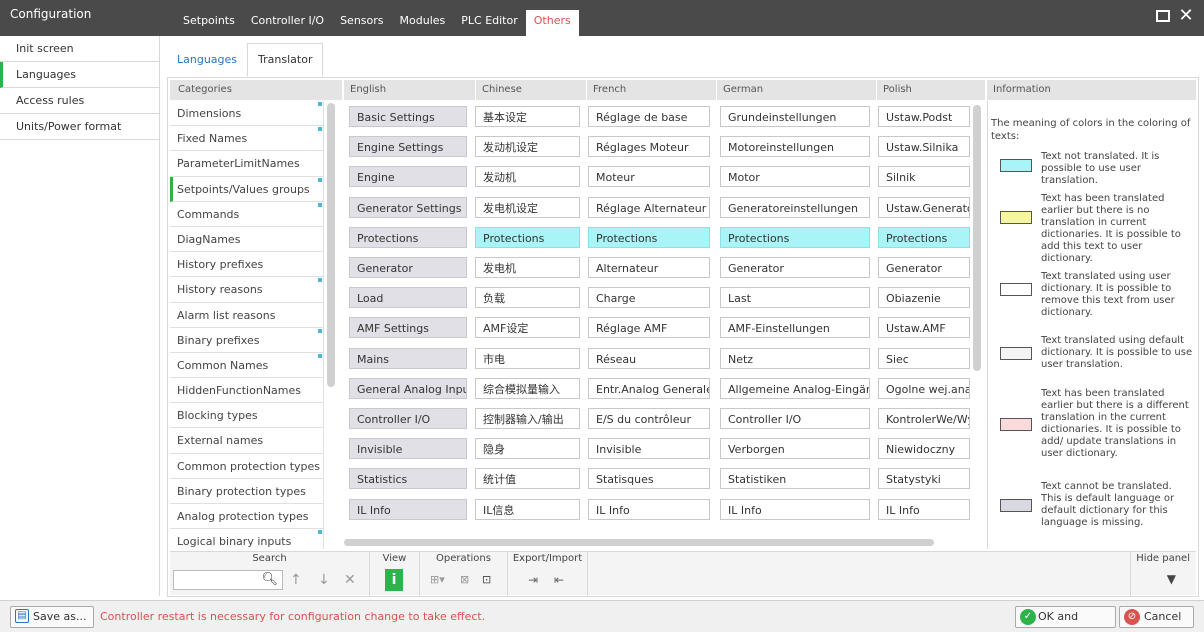  Describe the element at coordinates (924, 479) in the screenshot. I see `cell-polish: Statystyki` at that location.